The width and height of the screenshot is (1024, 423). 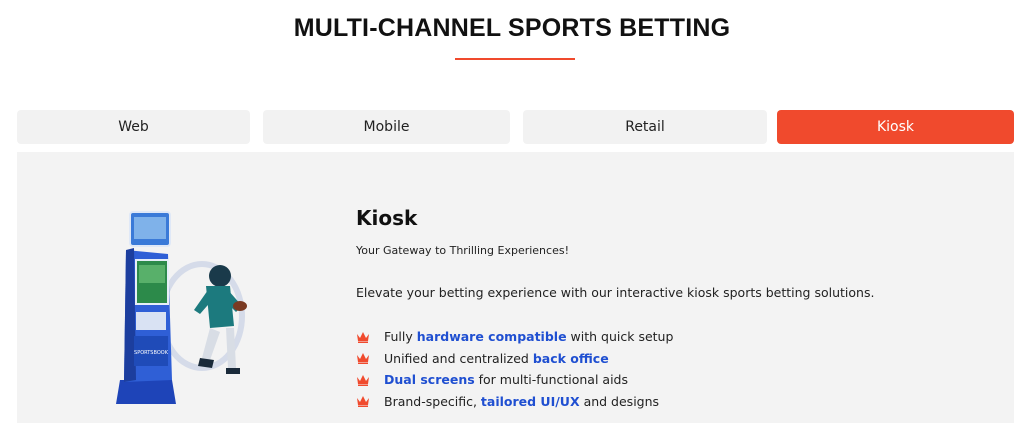 I want to click on feature-highlight-link: Dual screens, so click(x=429, y=379).